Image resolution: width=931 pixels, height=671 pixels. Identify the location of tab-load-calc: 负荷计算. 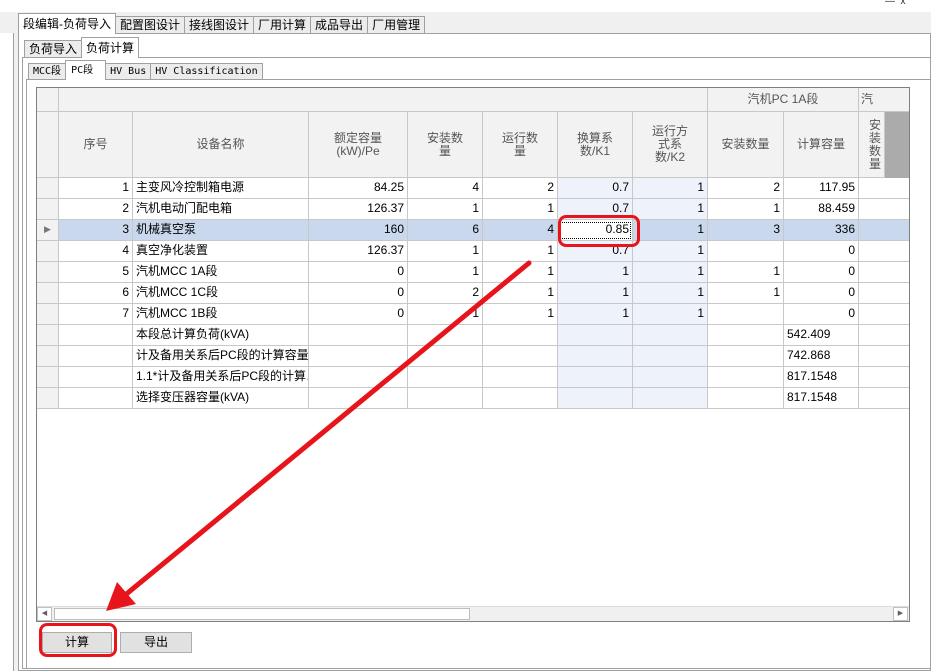
(110, 47).